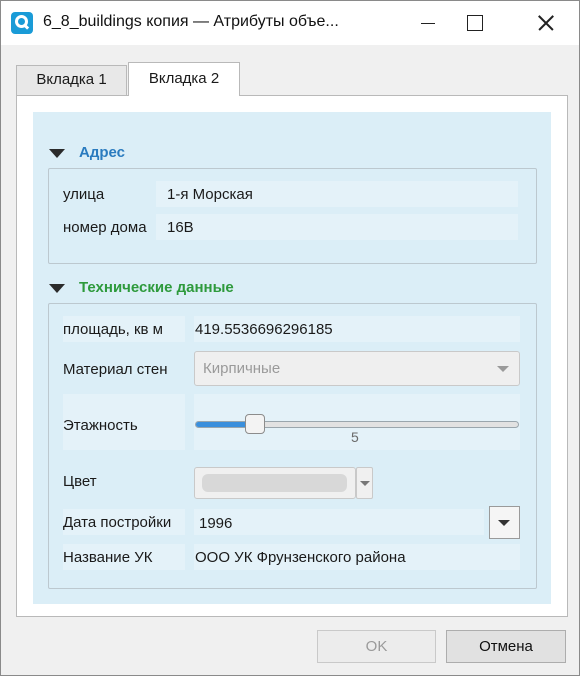  What do you see at coordinates (376, 646) in the screenshot?
I see `ok-button: OK` at bounding box center [376, 646].